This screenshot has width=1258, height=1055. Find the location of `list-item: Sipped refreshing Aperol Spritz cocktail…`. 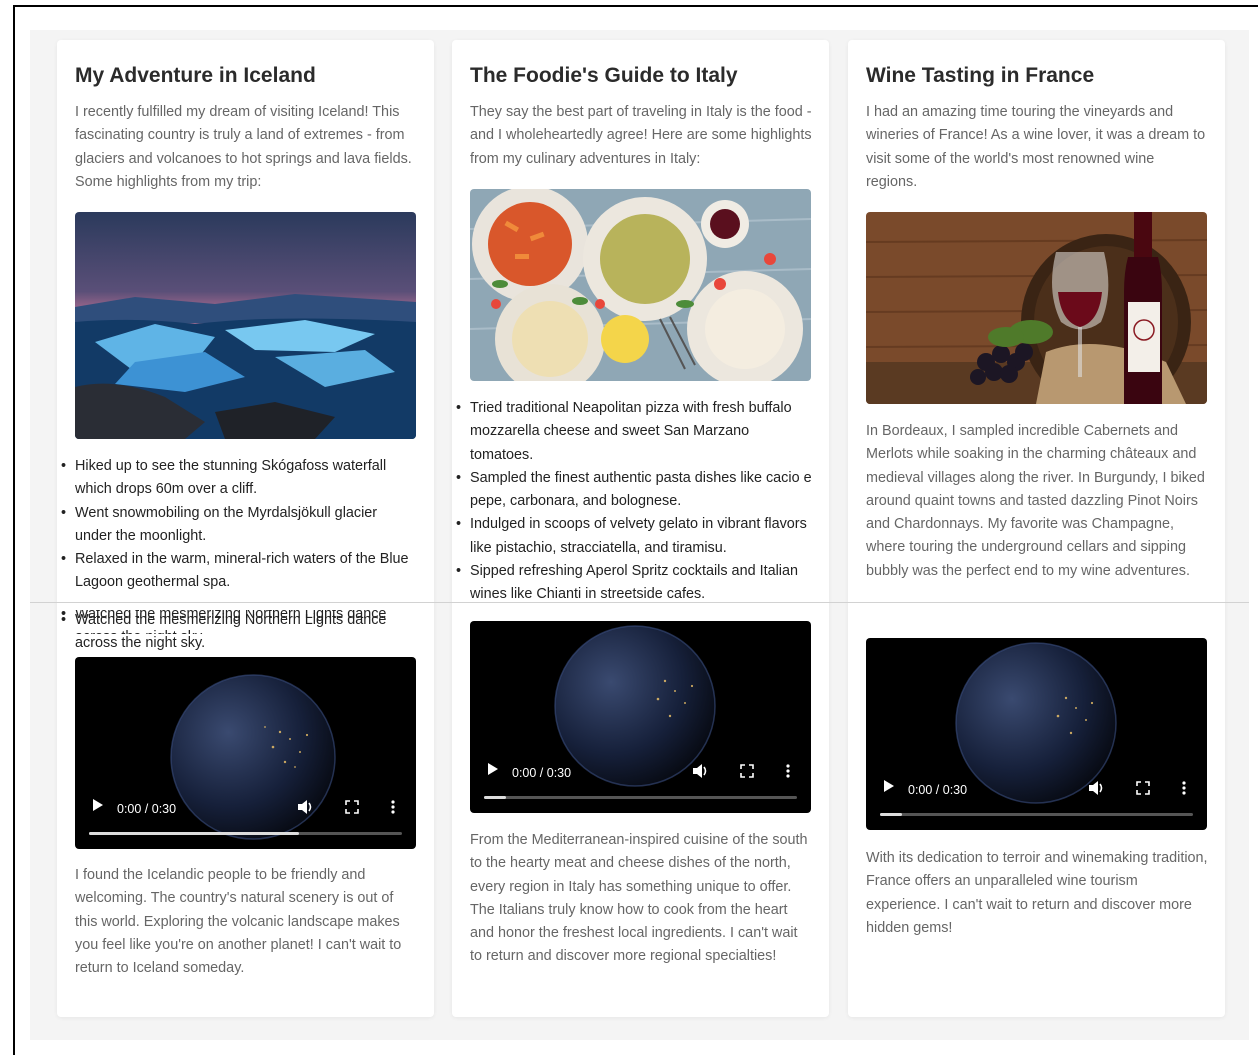

list-item: Sipped refreshing Aperol Spritz cocktail… is located at coordinates (634, 583).